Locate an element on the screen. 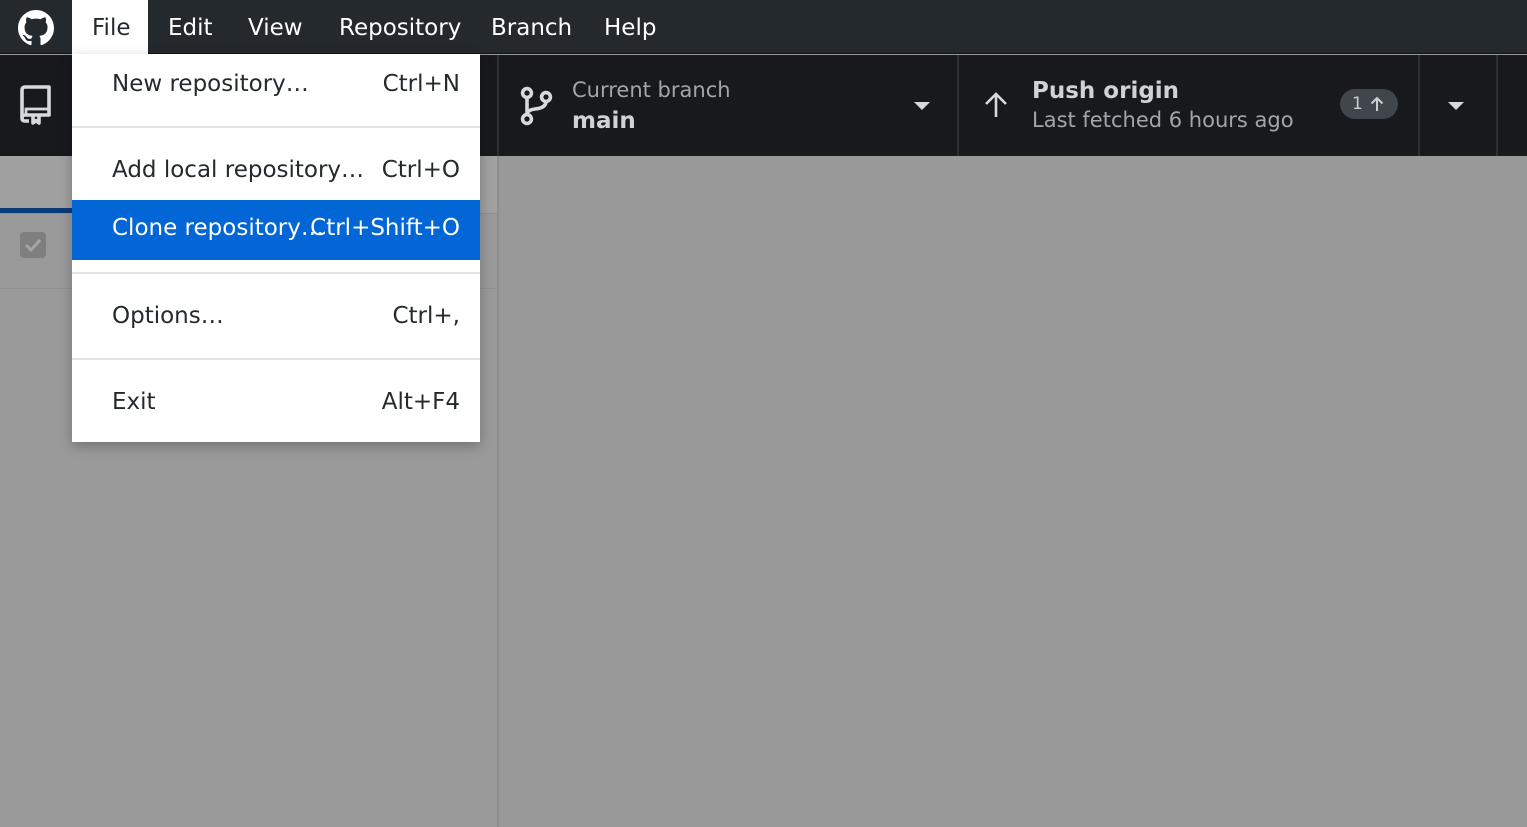 This screenshot has width=1527, height=827. menu-file: File is located at coordinates (110, 27).